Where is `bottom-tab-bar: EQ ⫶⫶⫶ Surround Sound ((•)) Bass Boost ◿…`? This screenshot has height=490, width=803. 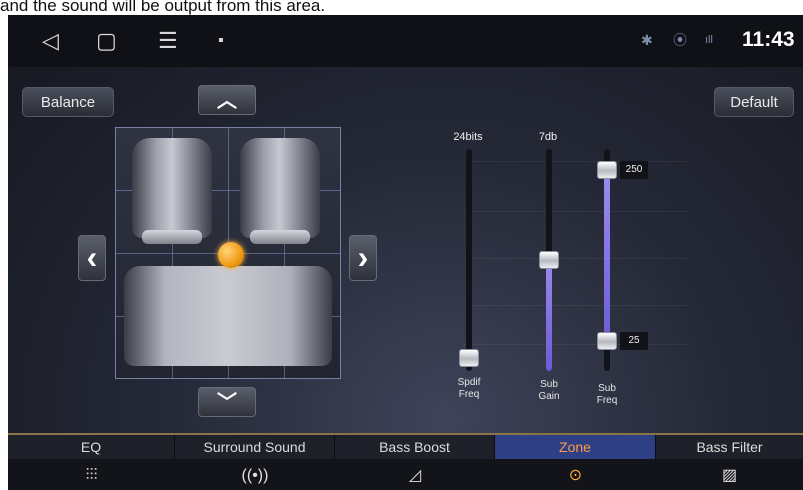 bottom-tab-bar: EQ ⫶⫶⫶ Surround Sound ((•)) Bass Boost ◿… is located at coordinates (405, 461).